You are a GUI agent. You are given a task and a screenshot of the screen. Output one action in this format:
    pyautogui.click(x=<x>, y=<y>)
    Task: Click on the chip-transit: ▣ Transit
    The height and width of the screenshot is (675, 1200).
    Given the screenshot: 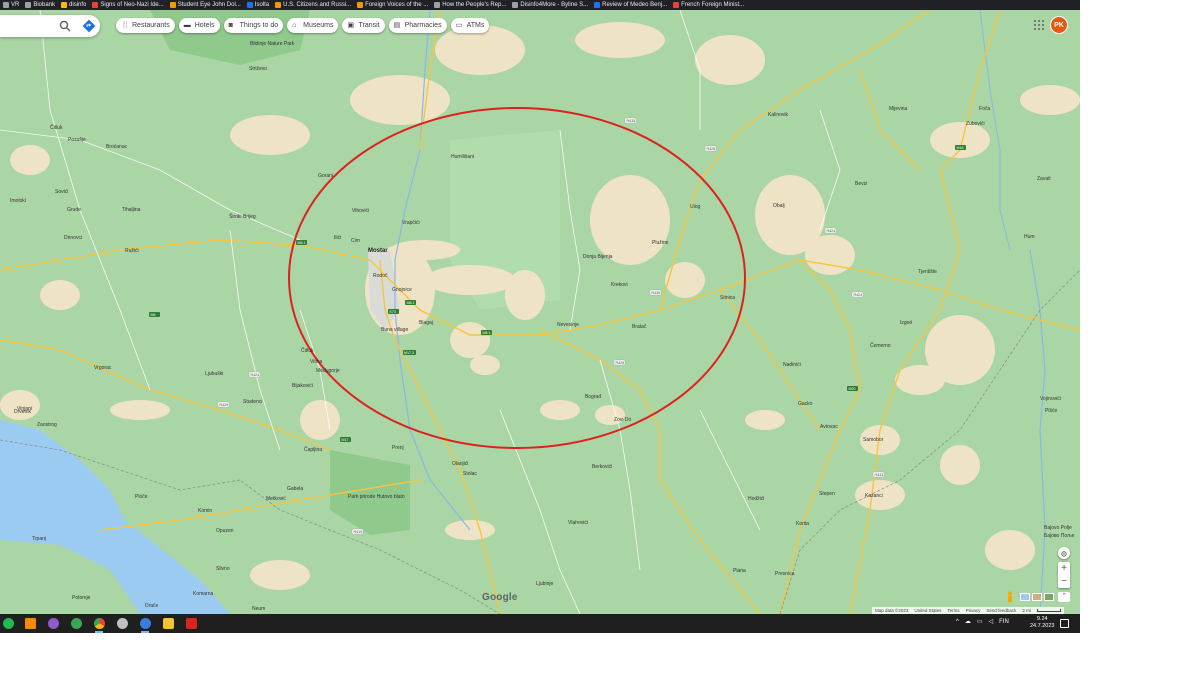 What is the action you would take?
    pyautogui.click(x=363, y=25)
    